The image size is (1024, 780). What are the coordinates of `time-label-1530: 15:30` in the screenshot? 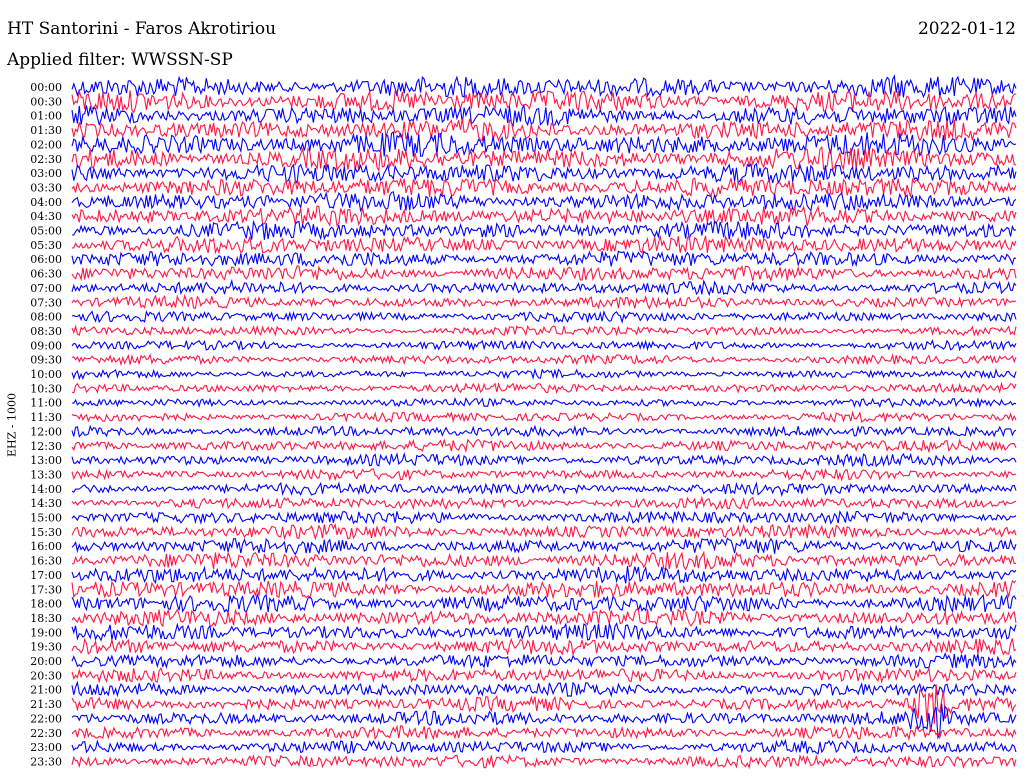 It's located at (46, 532).